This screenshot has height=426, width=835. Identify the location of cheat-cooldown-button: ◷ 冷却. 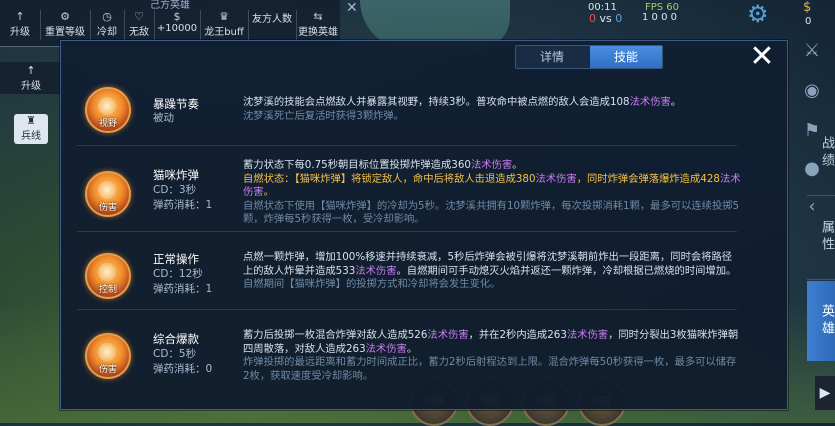
(107, 25).